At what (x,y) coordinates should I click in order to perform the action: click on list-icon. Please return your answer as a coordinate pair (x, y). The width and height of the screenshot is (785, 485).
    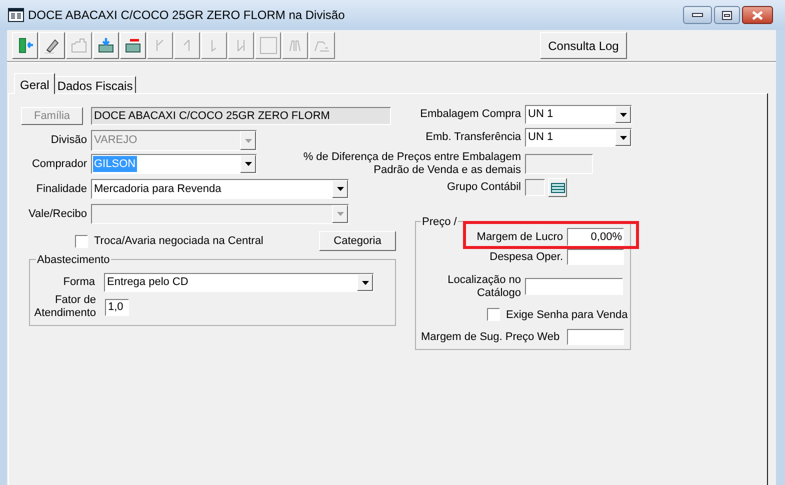
    Looking at the image, I should click on (557, 187).